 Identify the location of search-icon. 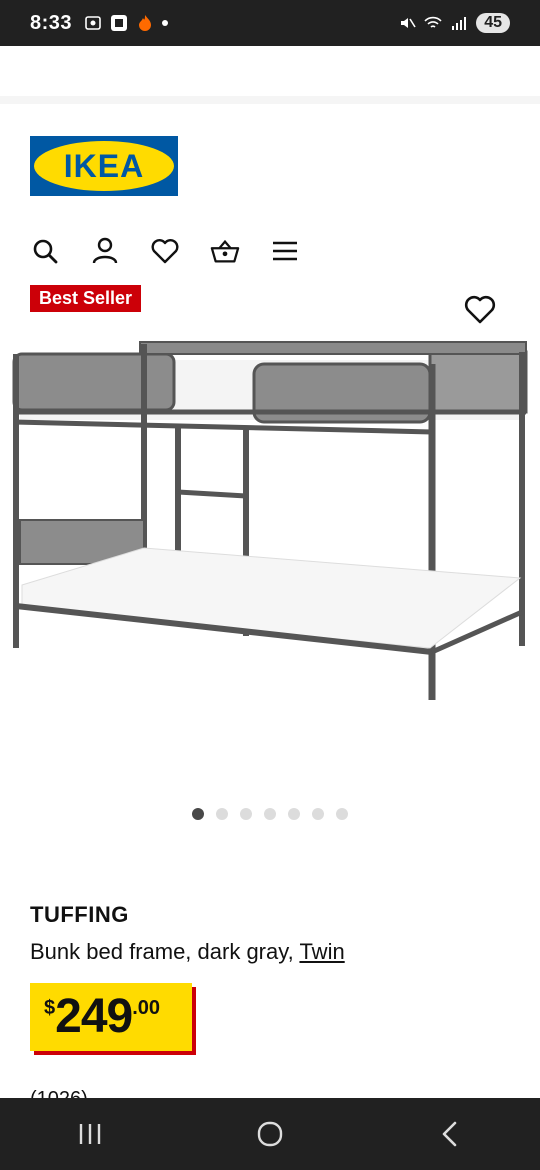
(45, 251).